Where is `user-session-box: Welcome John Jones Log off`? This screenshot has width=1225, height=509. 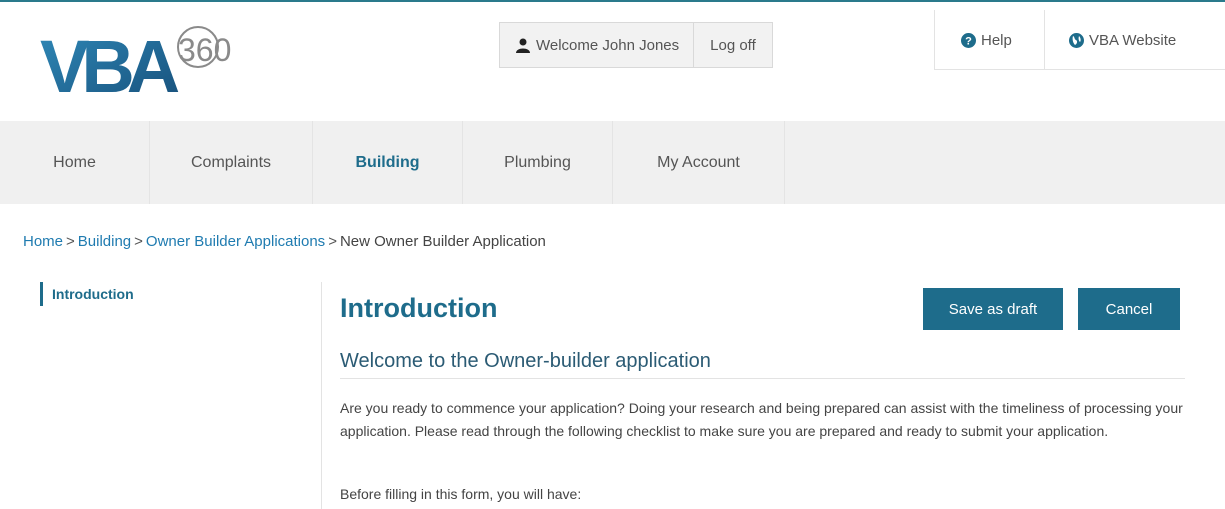
user-session-box: Welcome John Jones Log off is located at coordinates (636, 45).